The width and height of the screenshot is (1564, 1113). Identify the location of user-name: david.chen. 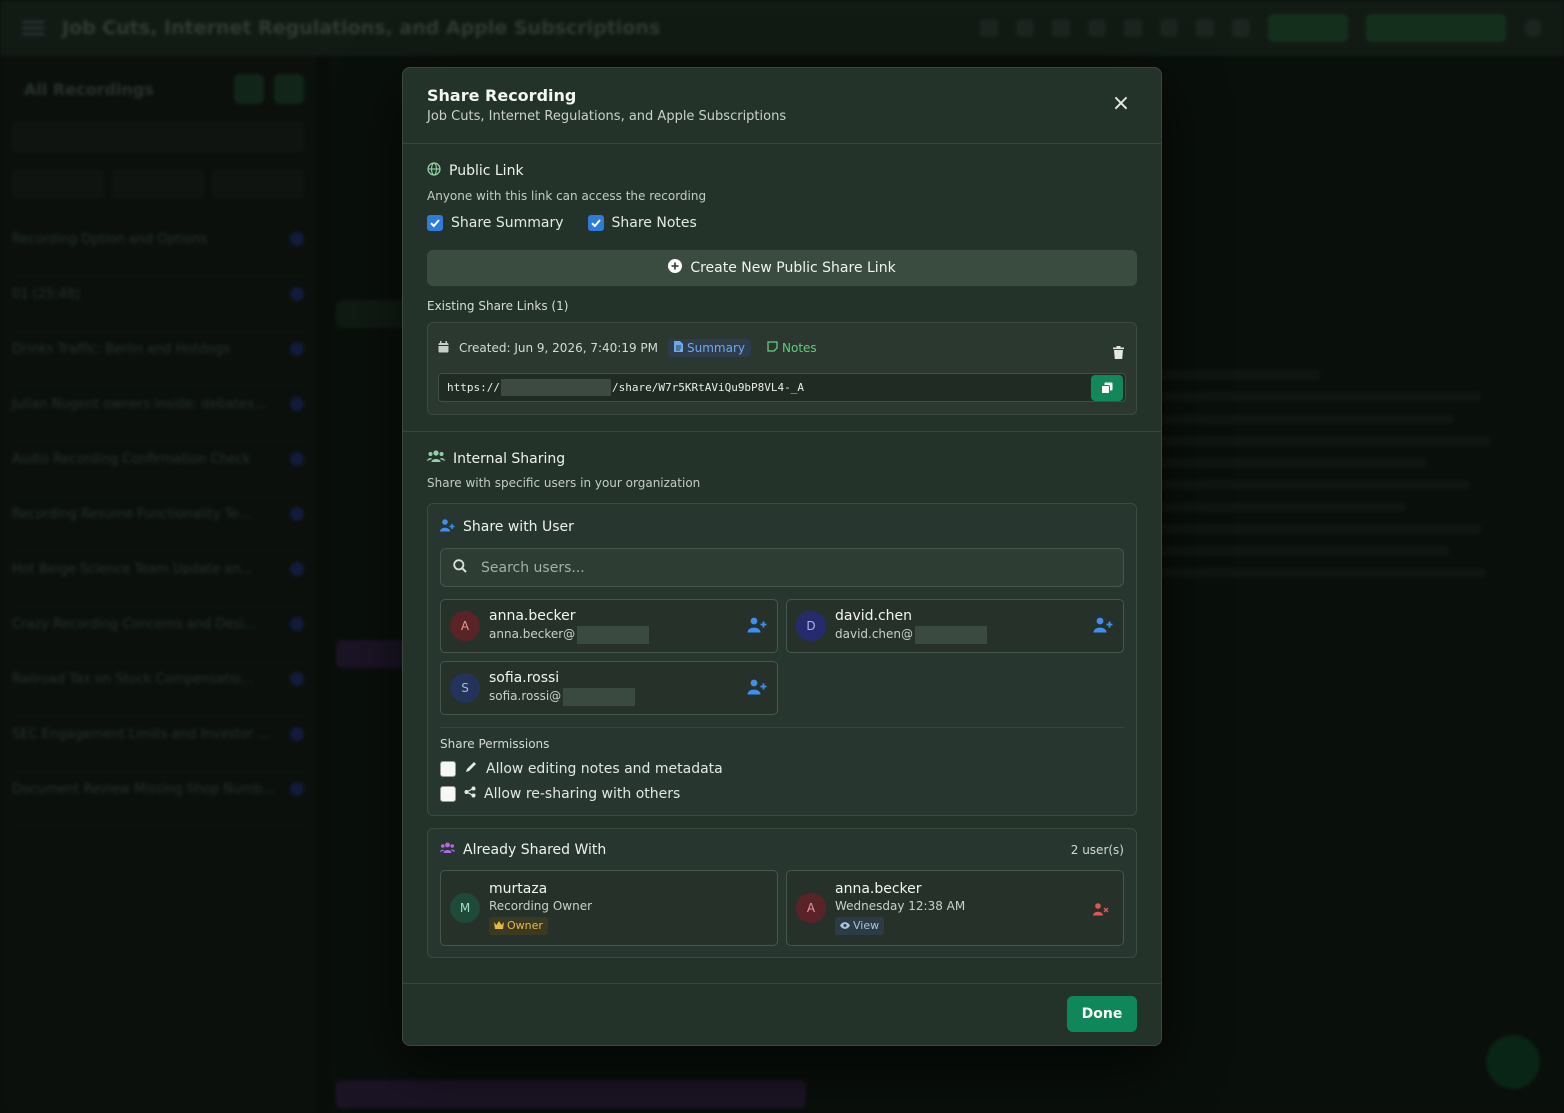
(874, 616).